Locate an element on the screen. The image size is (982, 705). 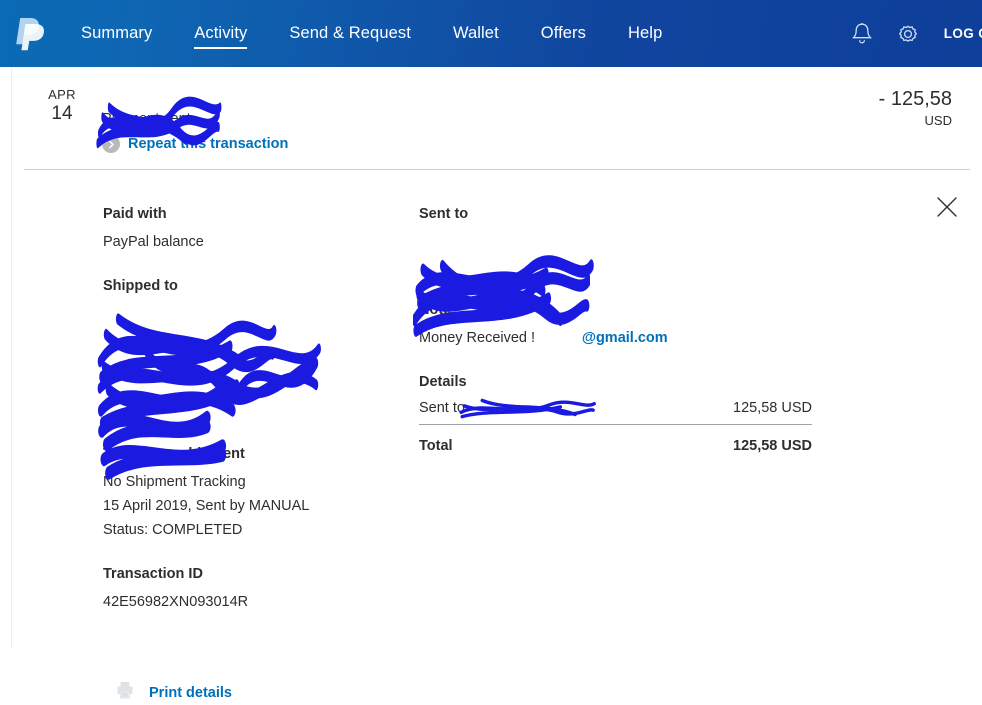
settings-gear-icon is located at coordinates (908, 34).